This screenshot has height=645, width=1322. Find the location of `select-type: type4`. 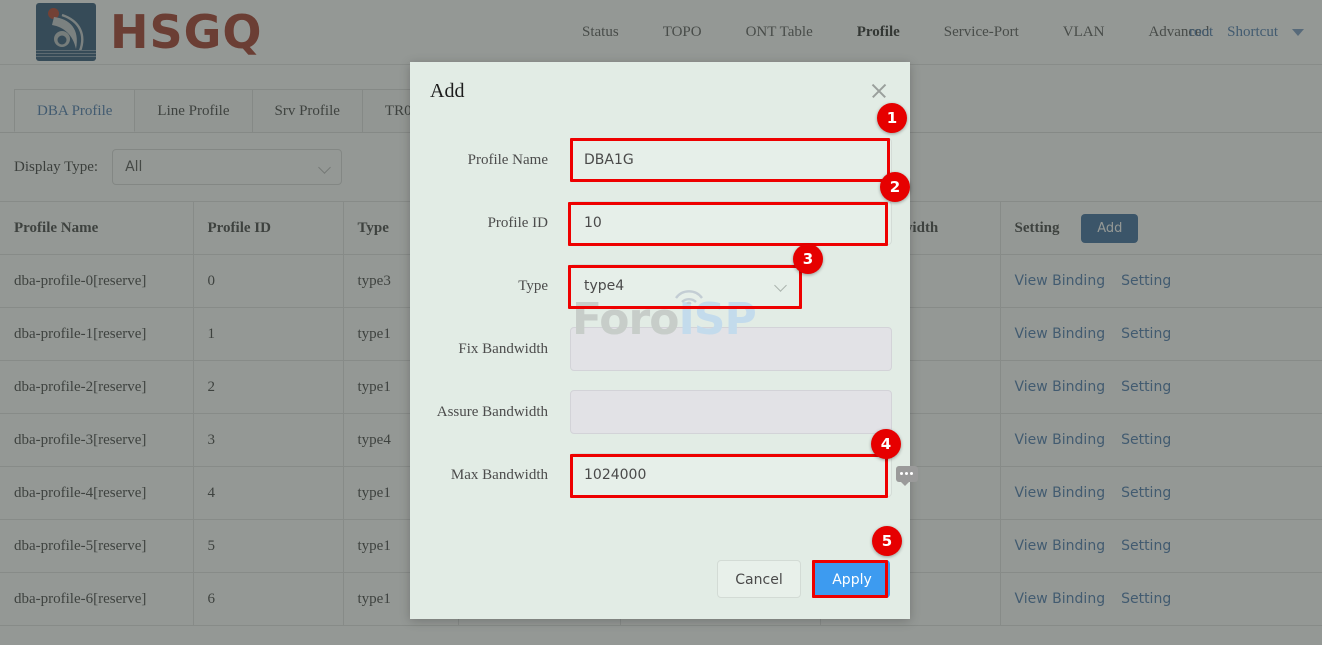

select-type: type4 is located at coordinates (685, 286).